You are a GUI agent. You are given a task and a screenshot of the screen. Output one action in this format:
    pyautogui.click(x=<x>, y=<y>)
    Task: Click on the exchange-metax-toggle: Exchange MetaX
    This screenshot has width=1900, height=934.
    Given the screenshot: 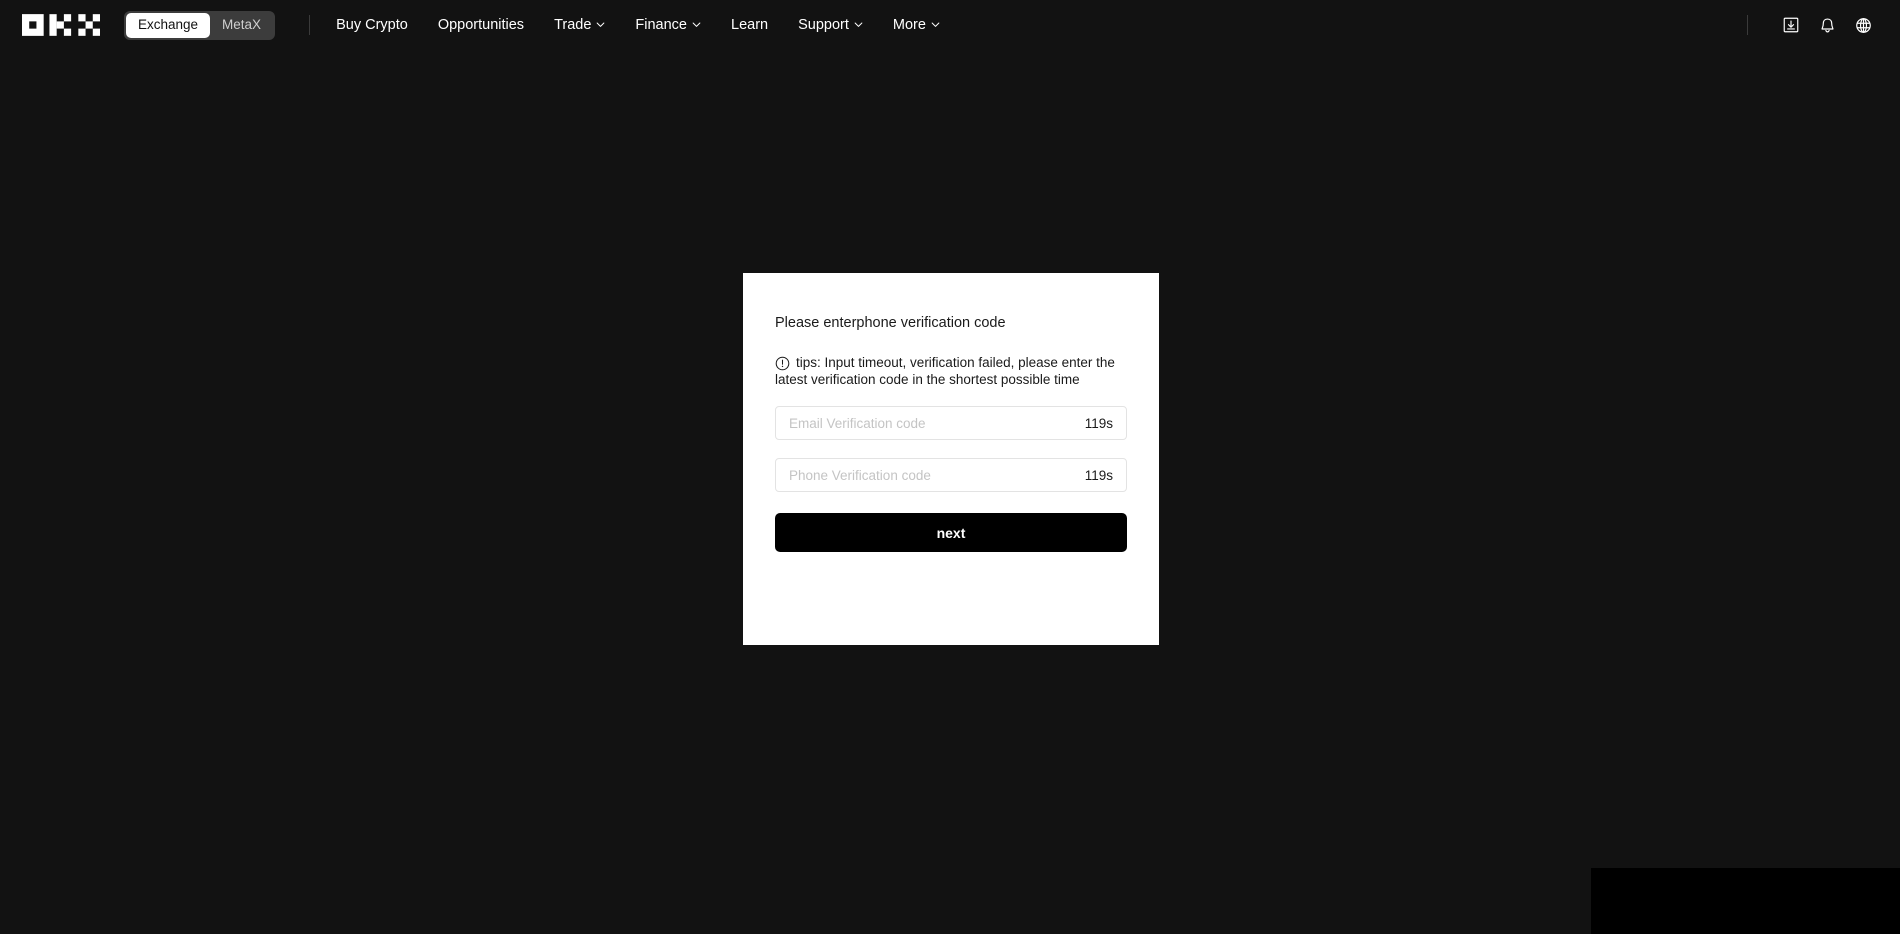 What is the action you would take?
    pyautogui.click(x=200, y=25)
    